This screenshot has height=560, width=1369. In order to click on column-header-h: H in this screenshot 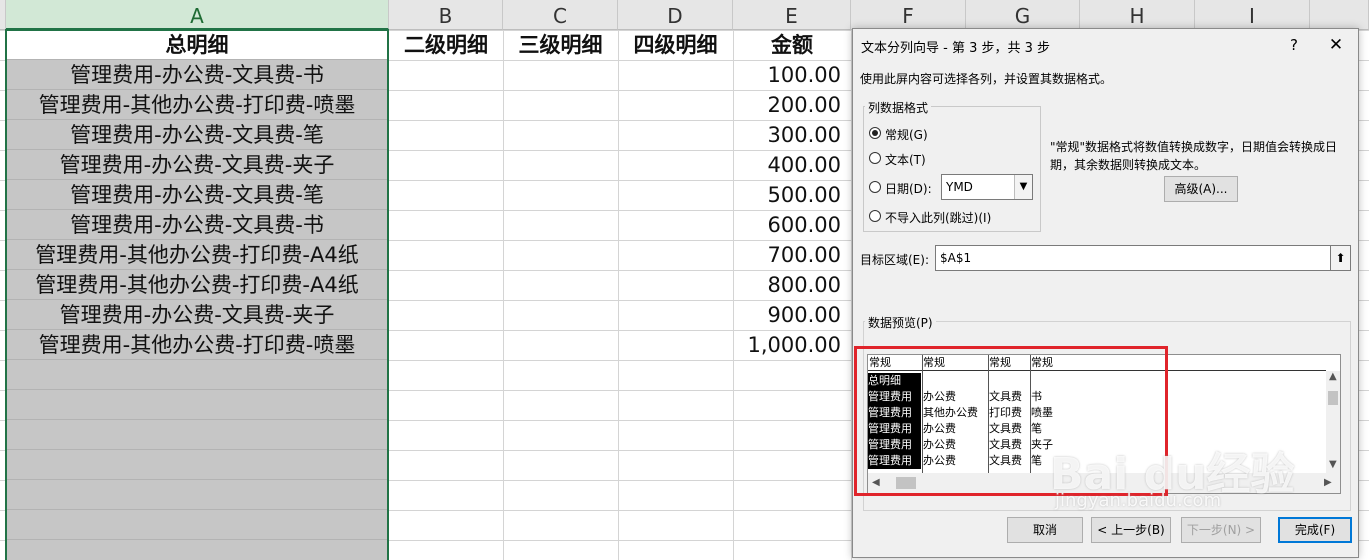, I will do `click(1137, 15)`.